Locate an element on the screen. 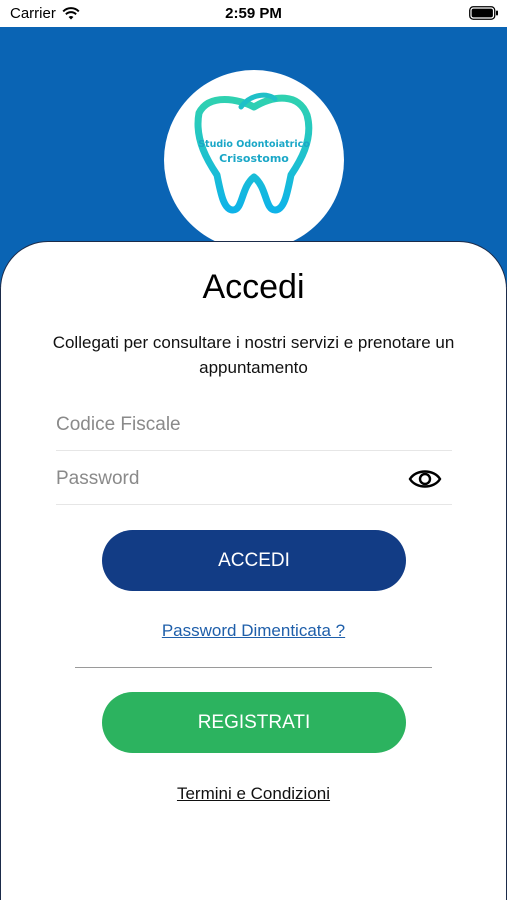 The image size is (507, 900). logo-text-line2: Crisostomo is located at coordinates (254, 158).